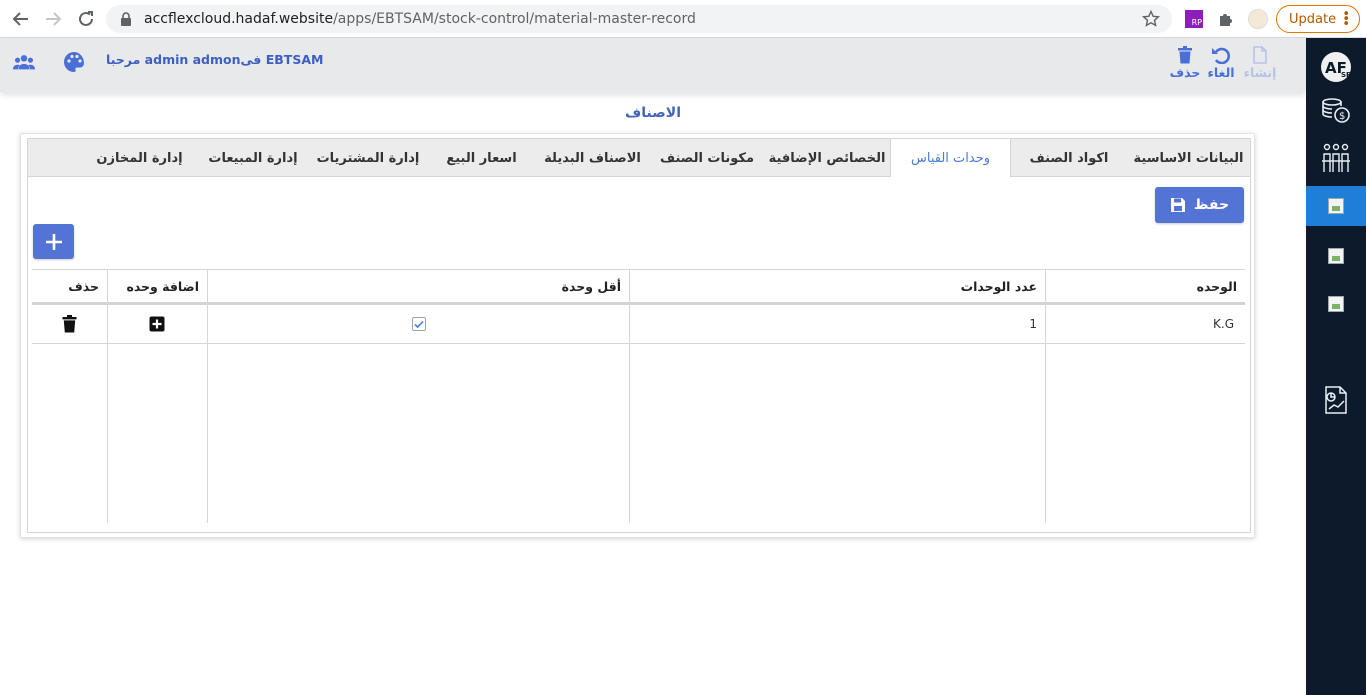 The height and width of the screenshot is (695, 1366). I want to click on update-button: Update • • •, so click(1318, 19).